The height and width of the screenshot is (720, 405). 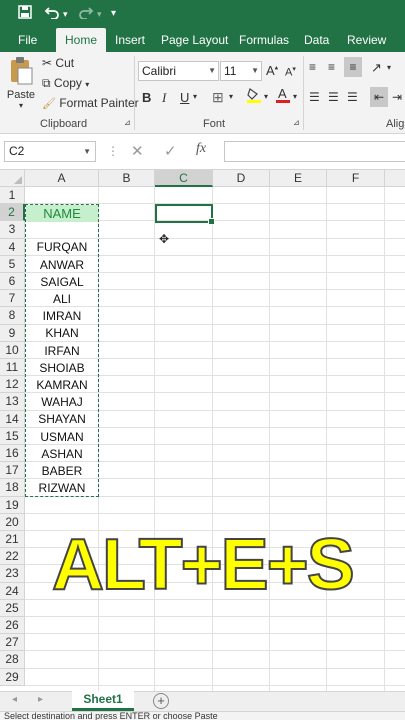 I want to click on font-size-box: 11 ▼, so click(x=241, y=71).